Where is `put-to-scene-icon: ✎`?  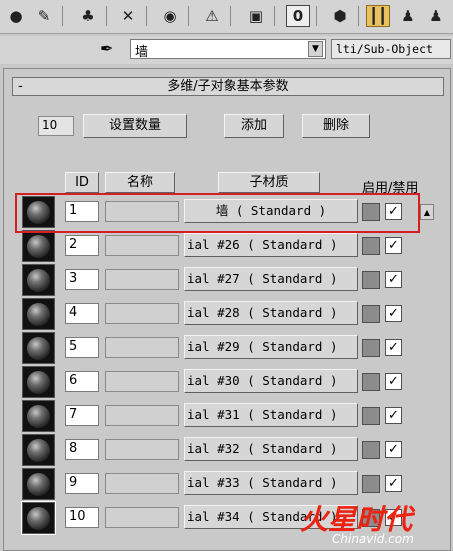 put-to-scene-icon: ✎ is located at coordinates (44, 16).